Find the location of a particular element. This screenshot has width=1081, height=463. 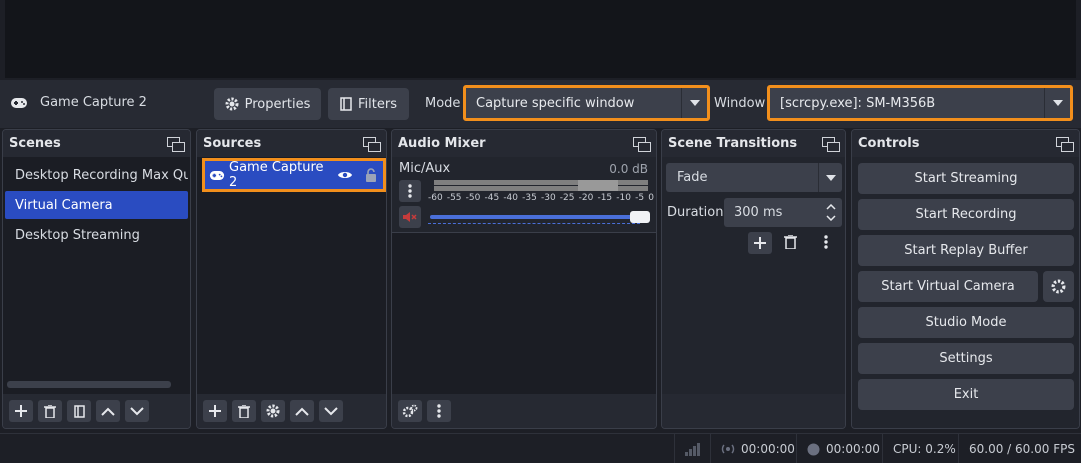

filters-button: Filters is located at coordinates (368, 104).